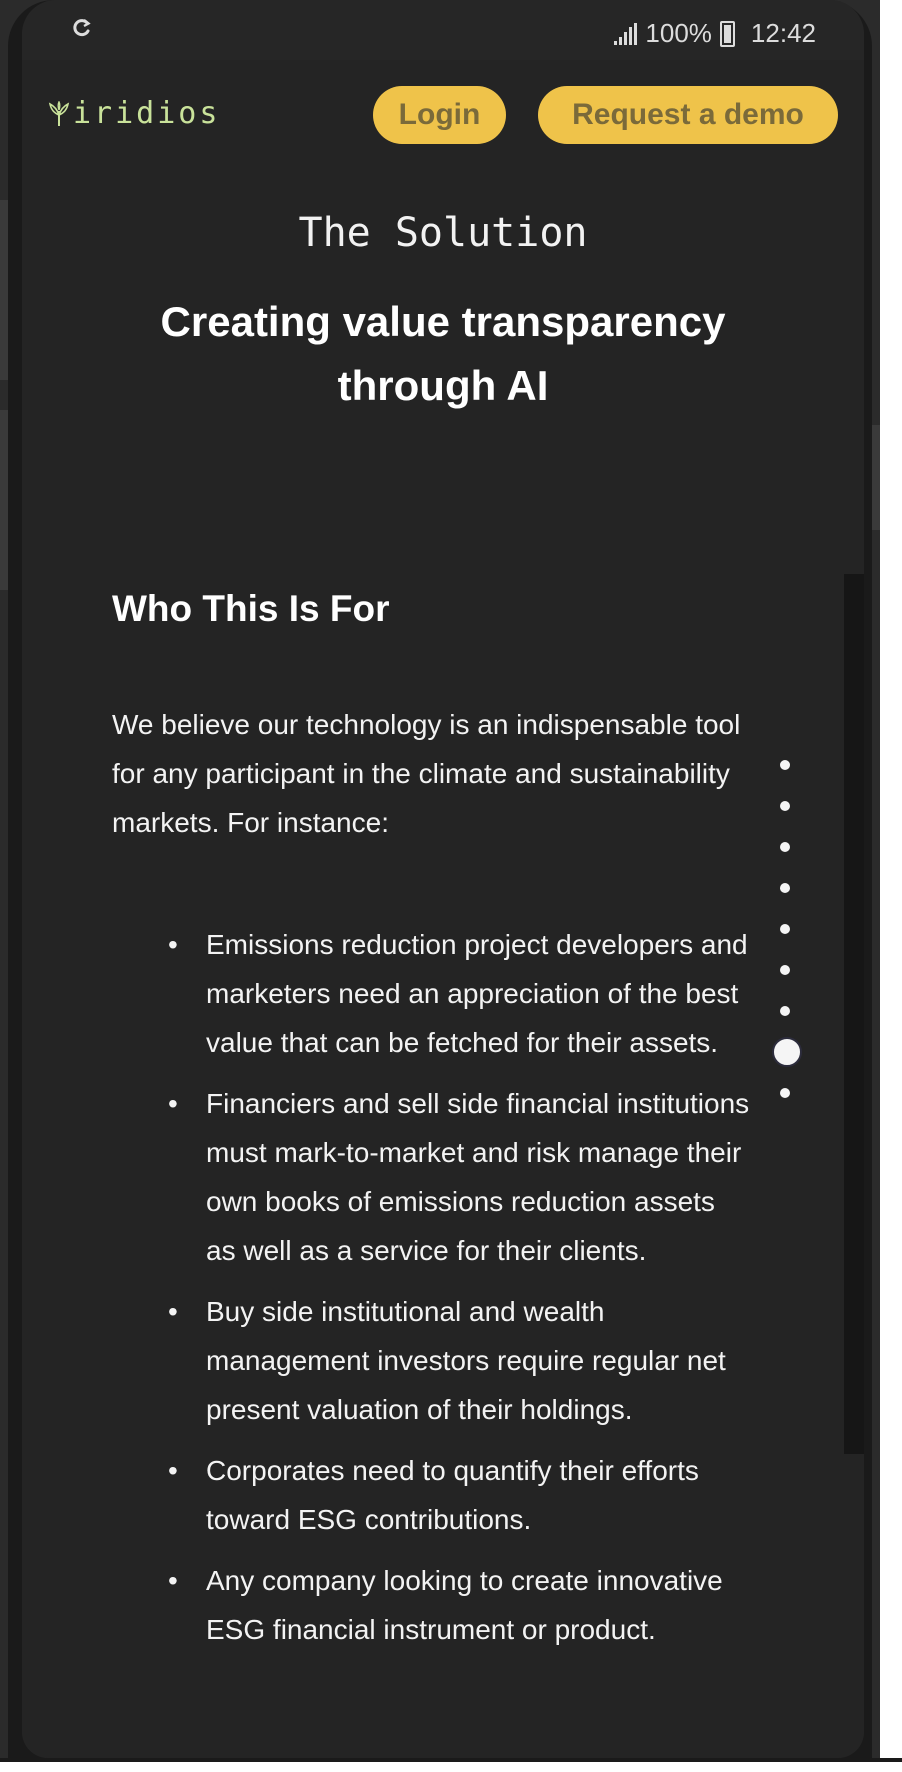  I want to click on section-title: Who This Is For, so click(251, 608).